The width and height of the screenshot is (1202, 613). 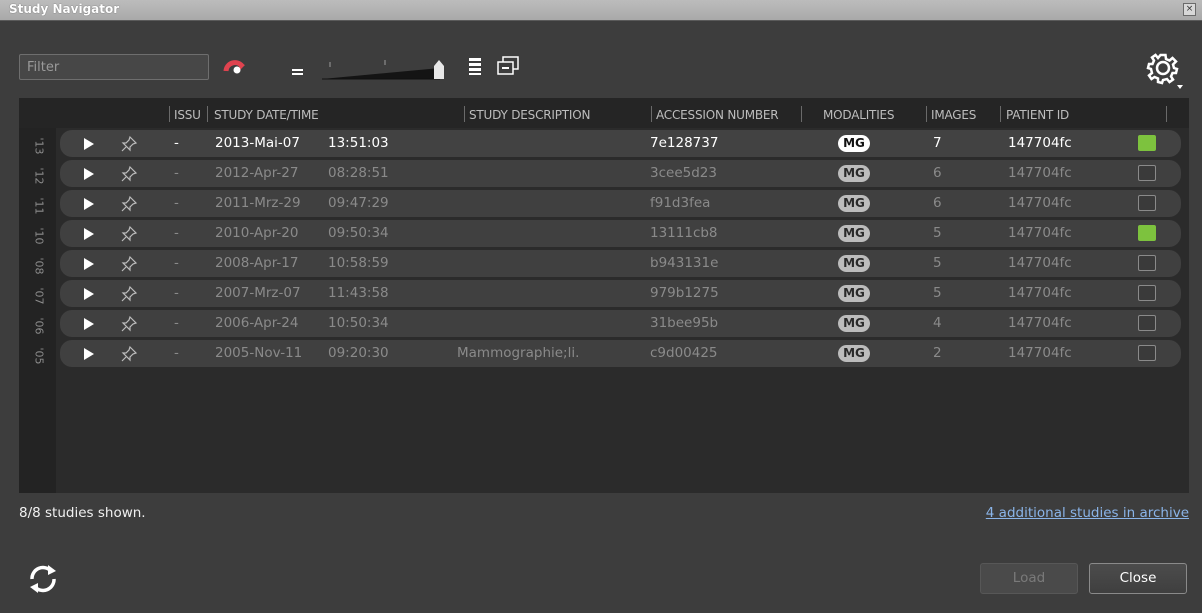 What do you see at coordinates (1037, 115) in the screenshot?
I see `column-header-patient-id: PATIENT ID` at bounding box center [1037, 115].